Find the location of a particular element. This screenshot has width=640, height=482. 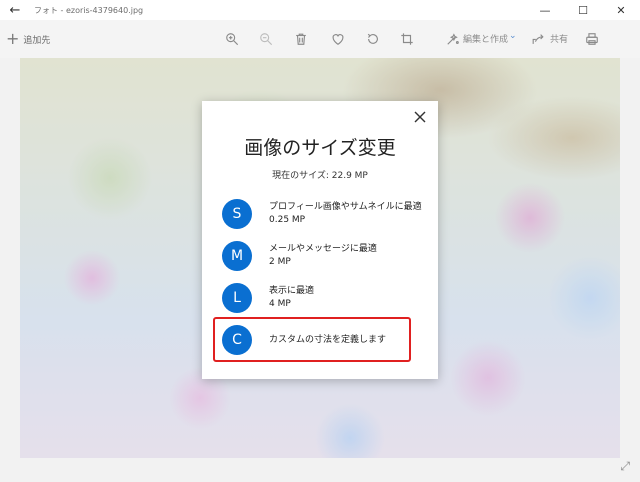

add-to-label: 追加先 is located at coordinates (37, 40).